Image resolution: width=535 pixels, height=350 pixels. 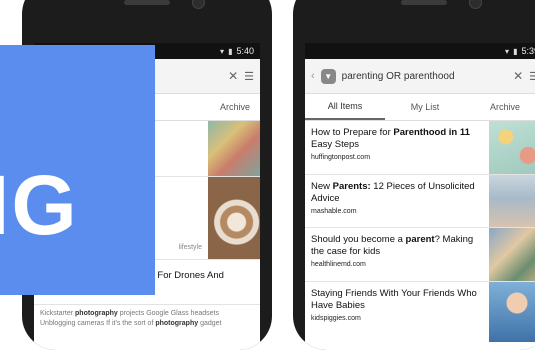 I want to click on item-domain: kidspiggies.com, so click(x=336, y=318).